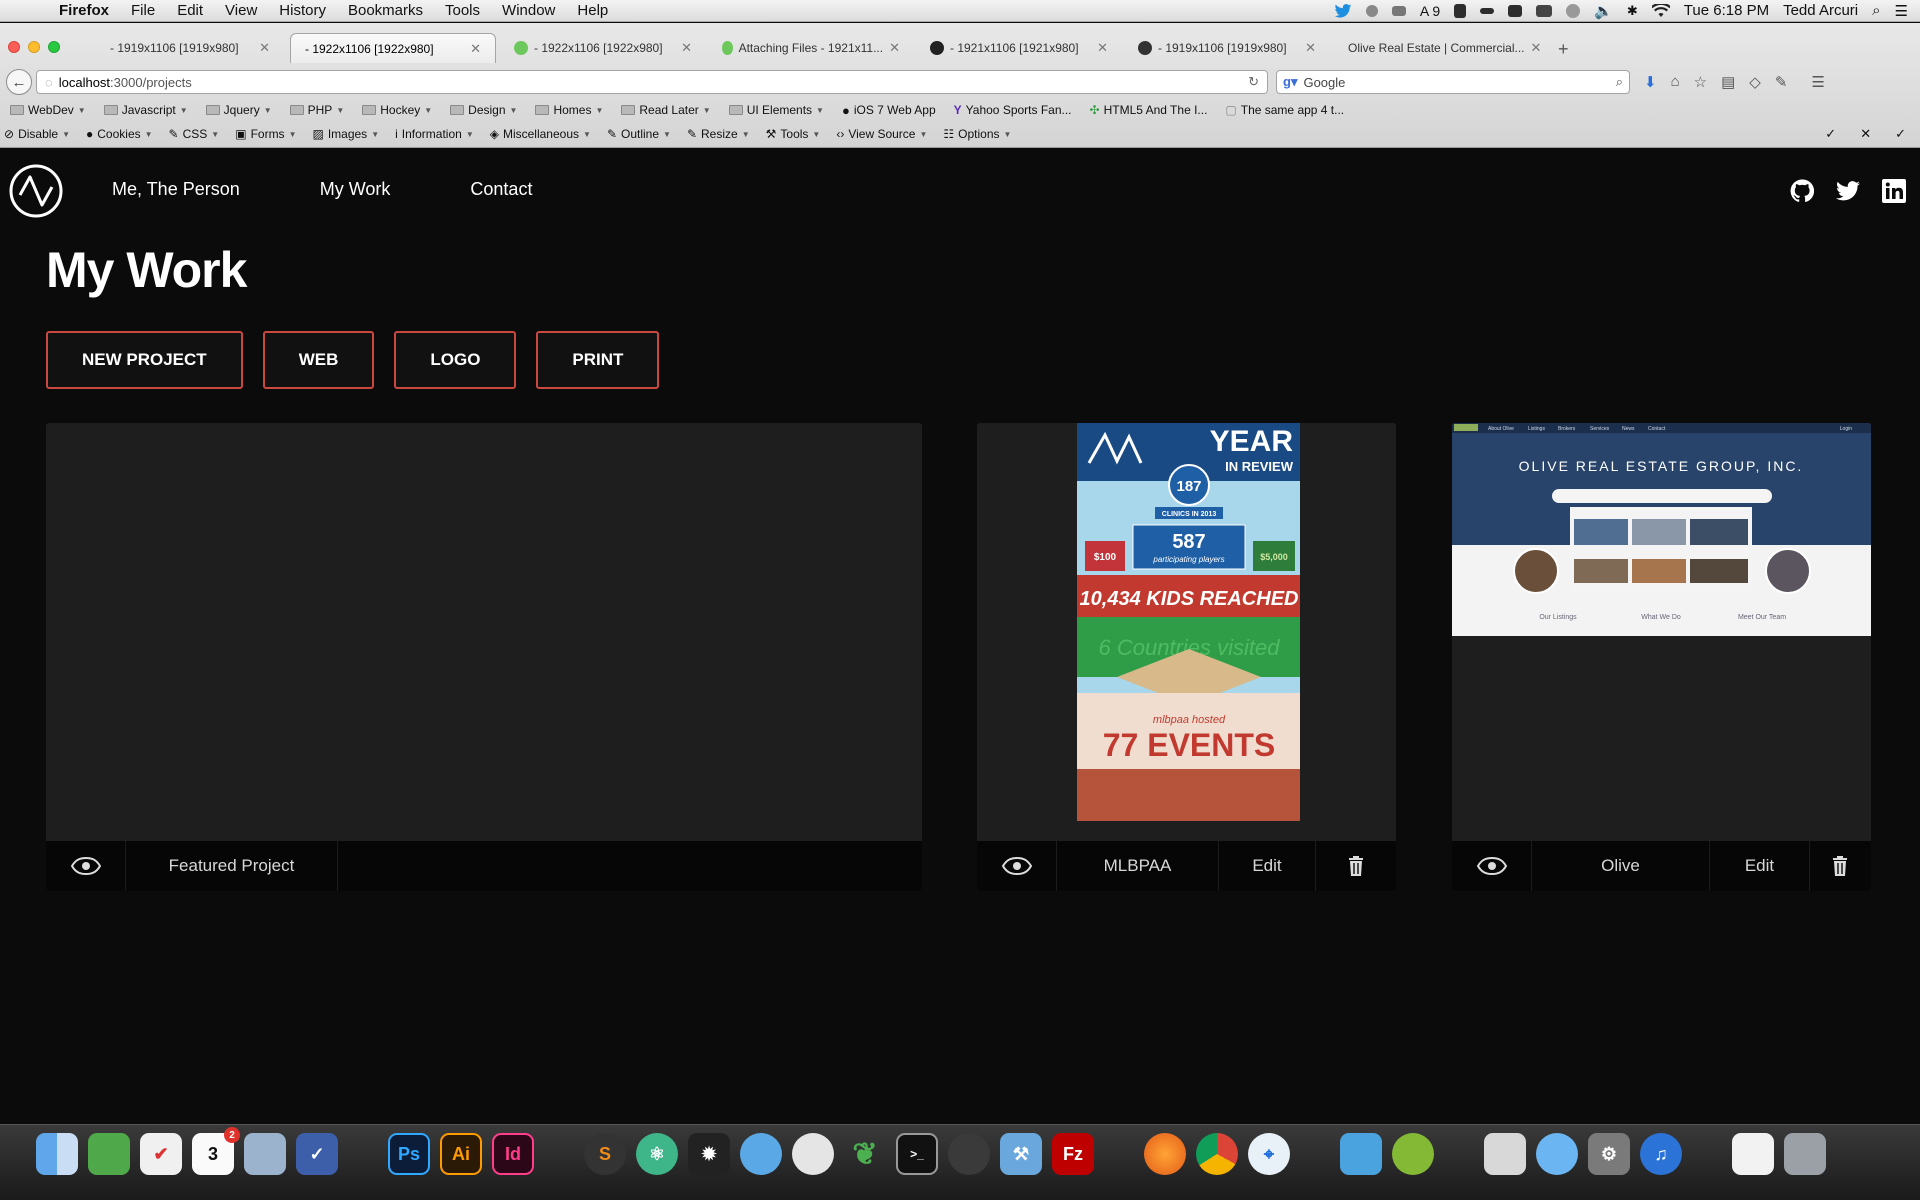 The height and width of the screenshot is (1200, 1920). Describe the element at coordinates (19, 82) in the screenshot. I see `back-arrow-icon: ←` at that location.